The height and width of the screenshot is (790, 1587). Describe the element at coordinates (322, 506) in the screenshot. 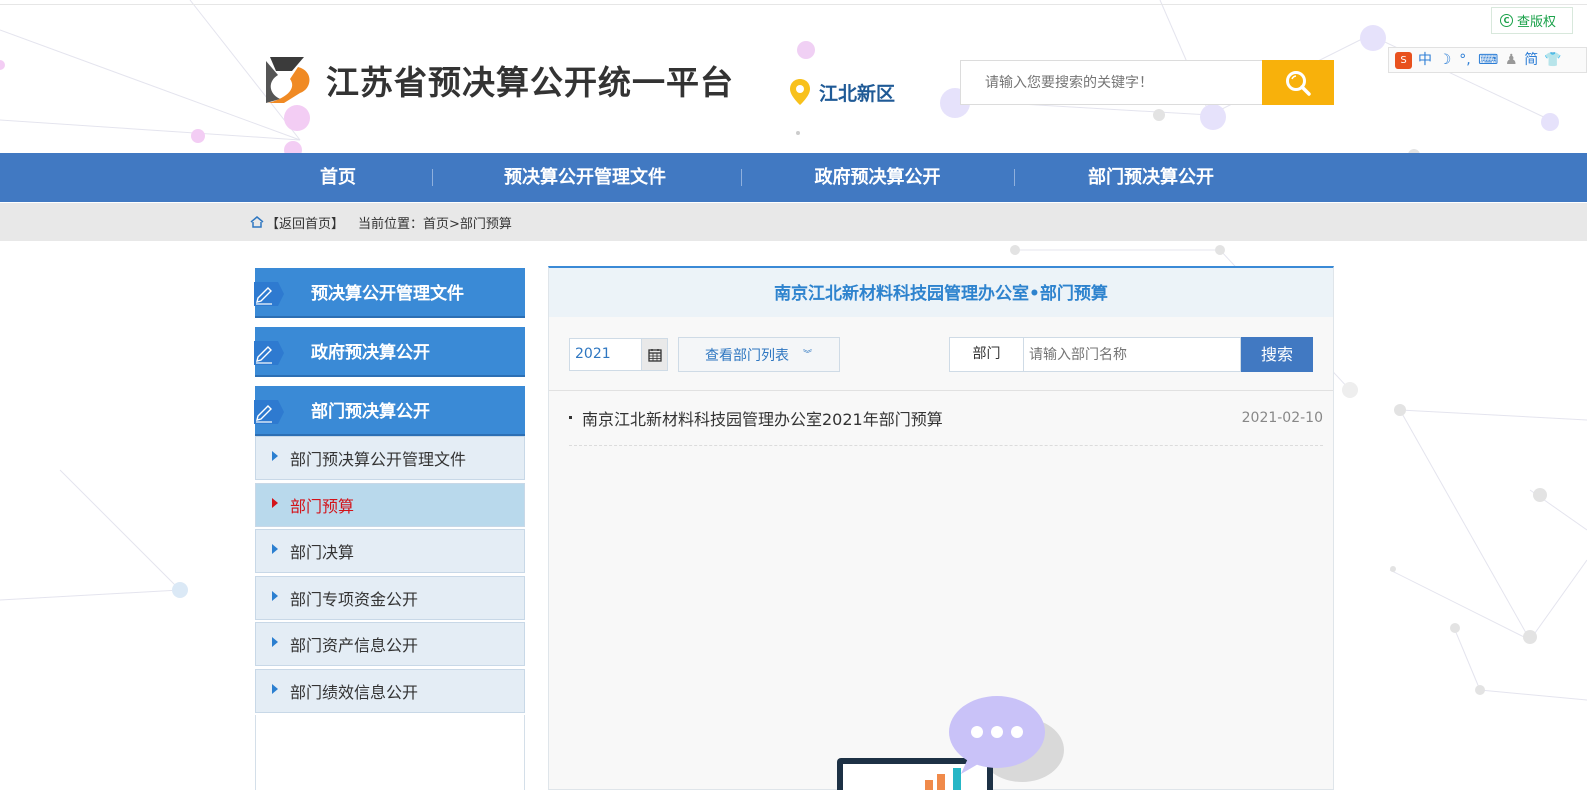

I see `sidebar-item-label: 部门预算` at that location.